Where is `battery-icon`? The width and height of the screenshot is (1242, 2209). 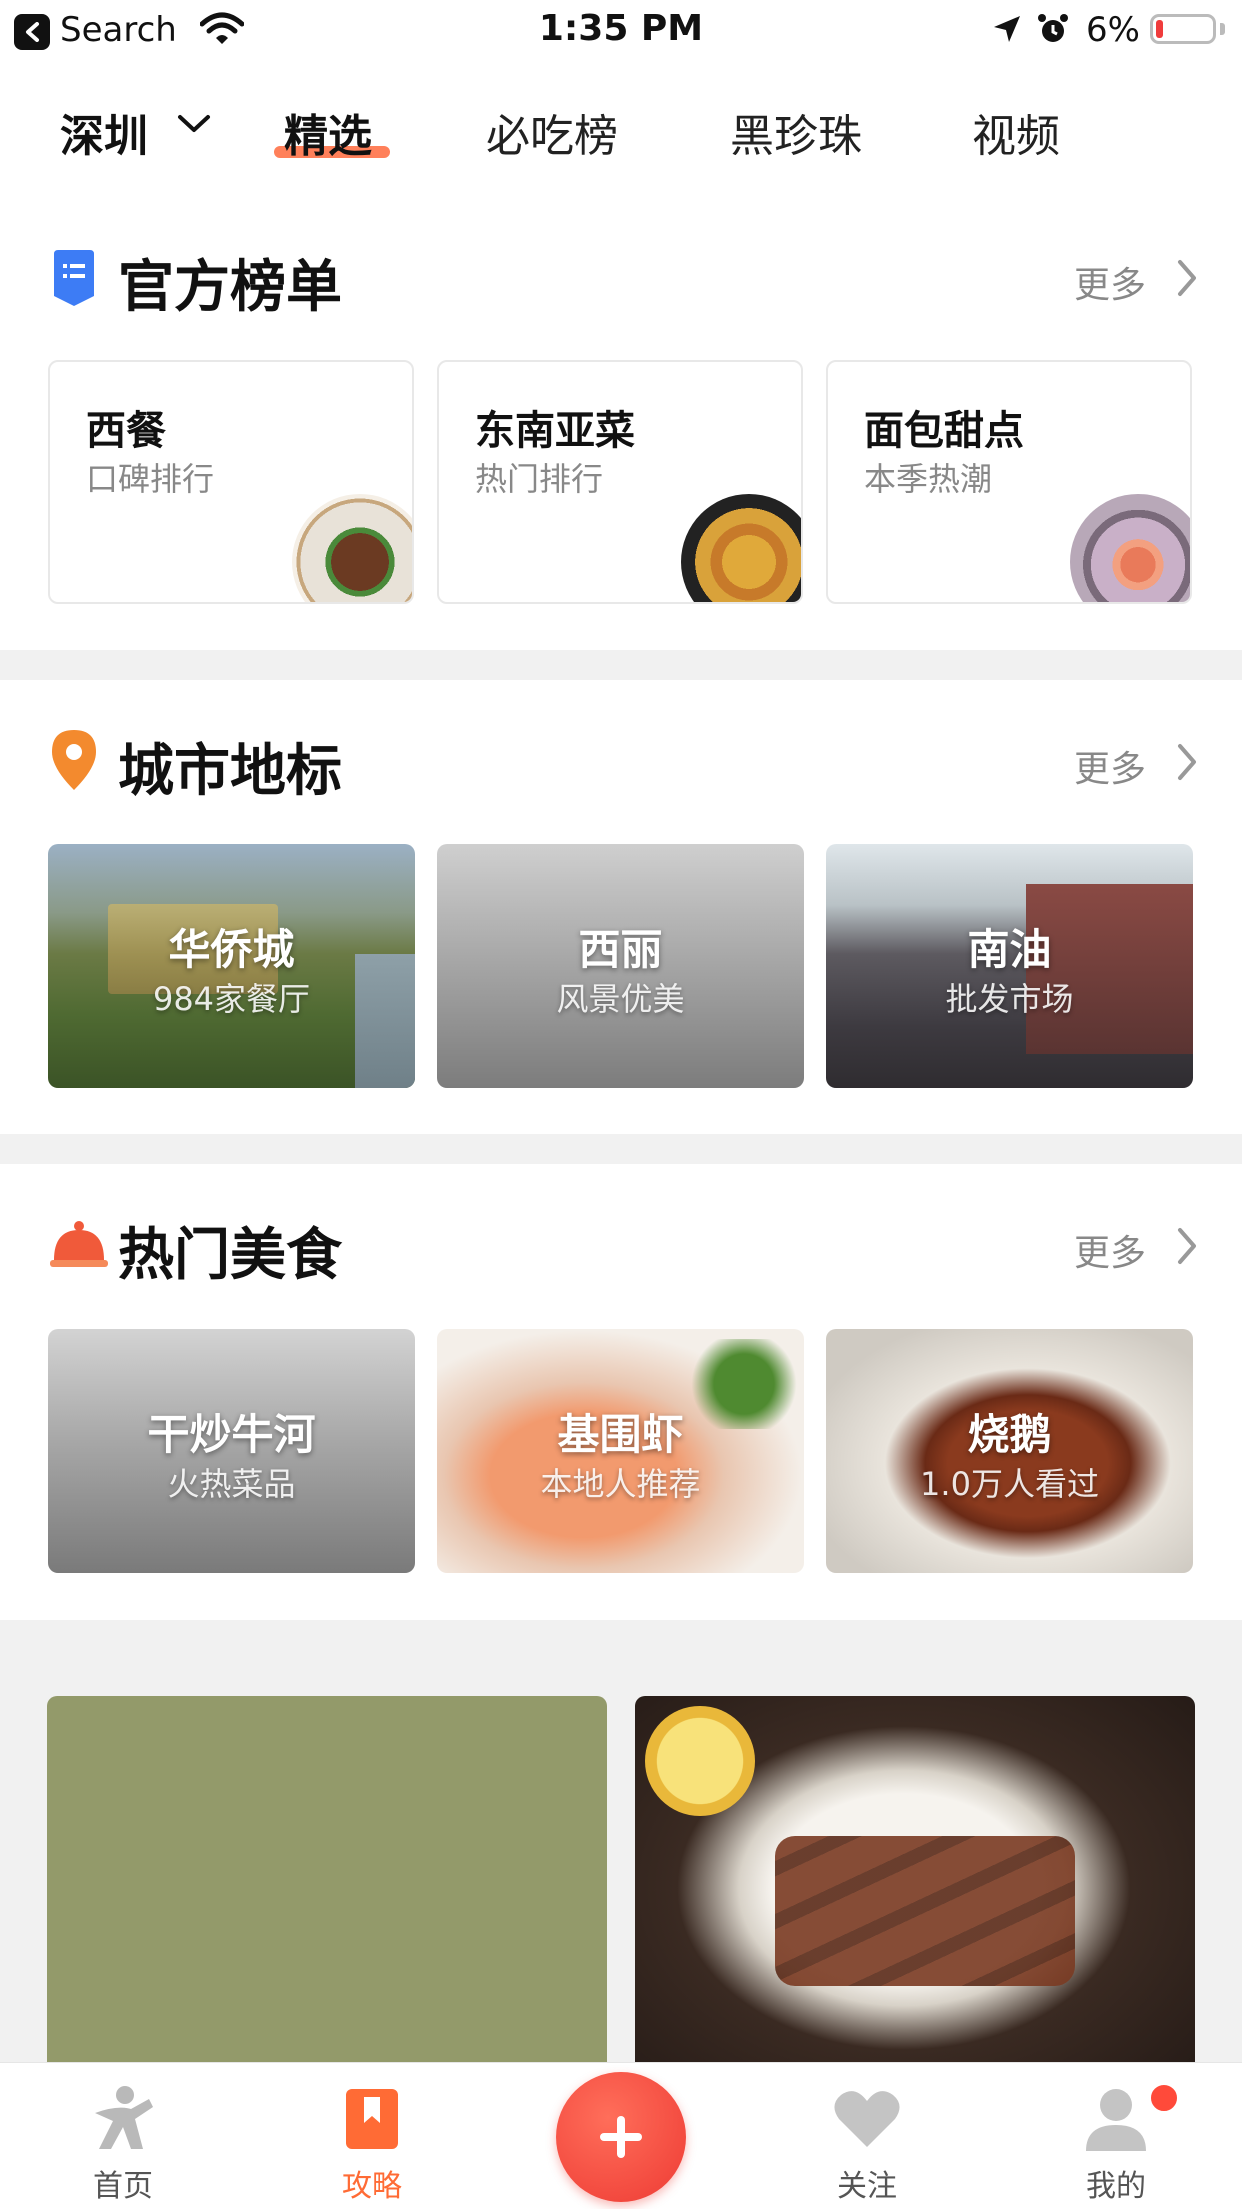
battery-icon is located at coordinates (1183, 29).